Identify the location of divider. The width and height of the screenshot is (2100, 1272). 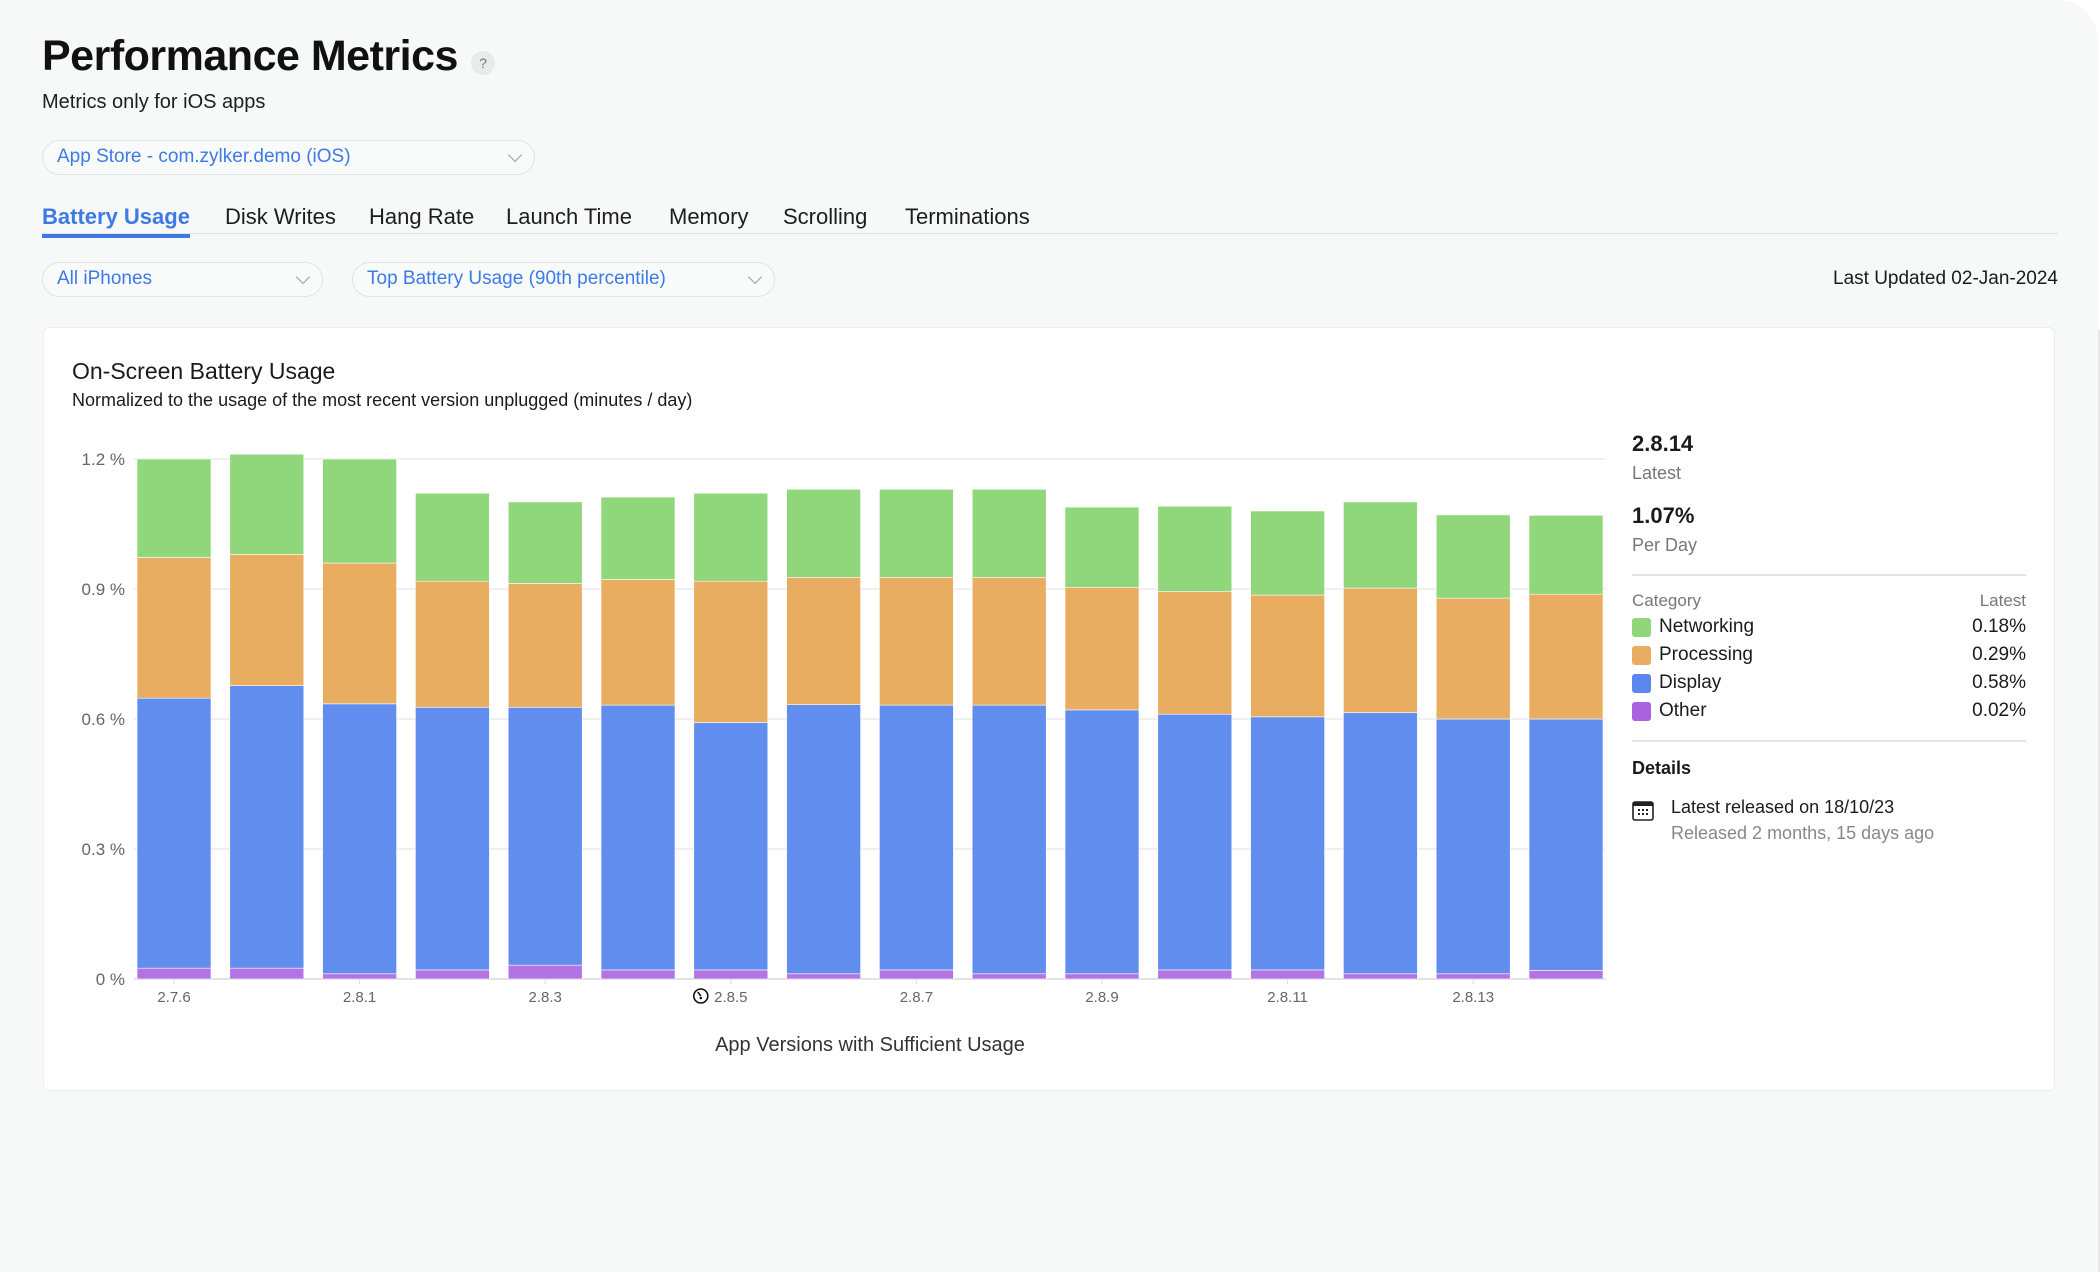
(1829, 575).